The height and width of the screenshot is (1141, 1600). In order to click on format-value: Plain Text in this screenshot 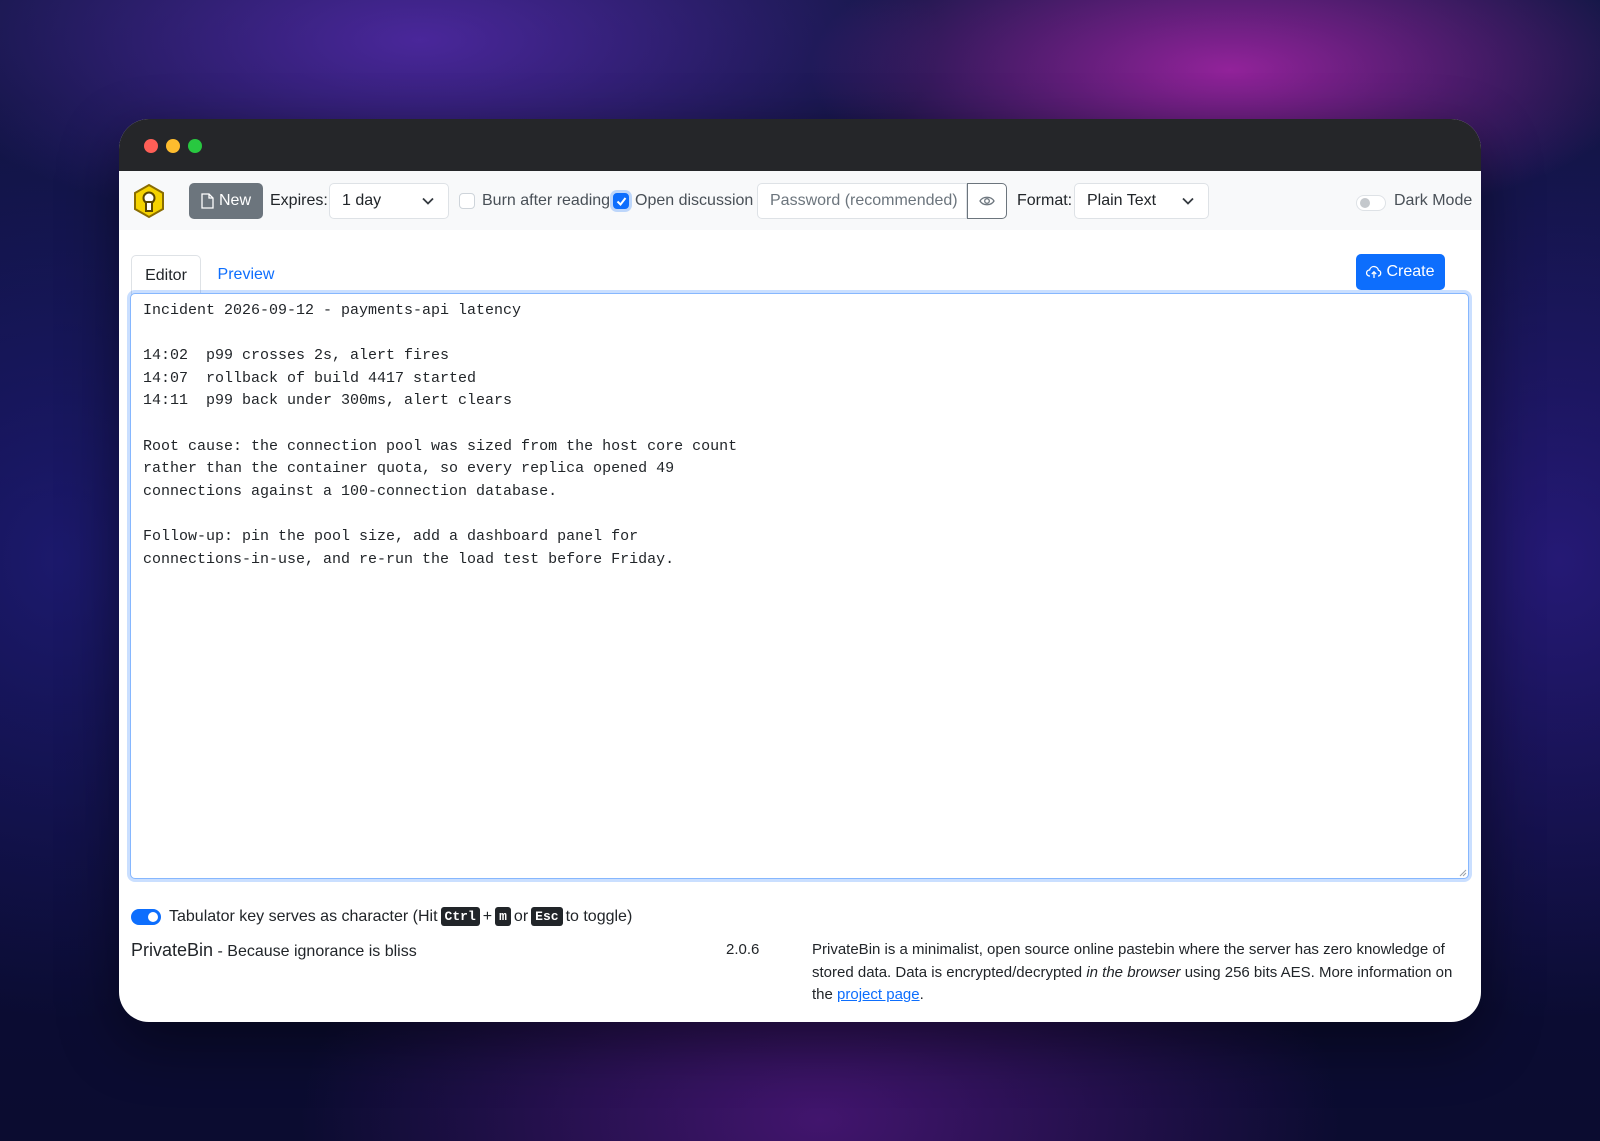, I will do `click(1122, 200)`.